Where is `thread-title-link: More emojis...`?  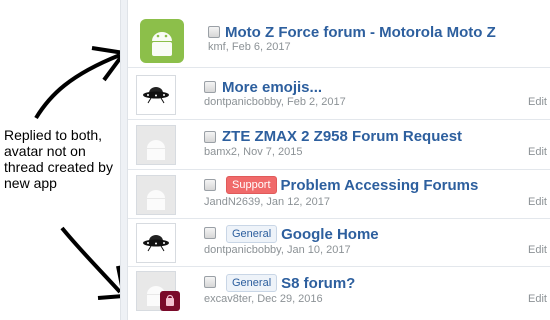
thread-title-link: More emojis... is located at coordinates (272, 87).